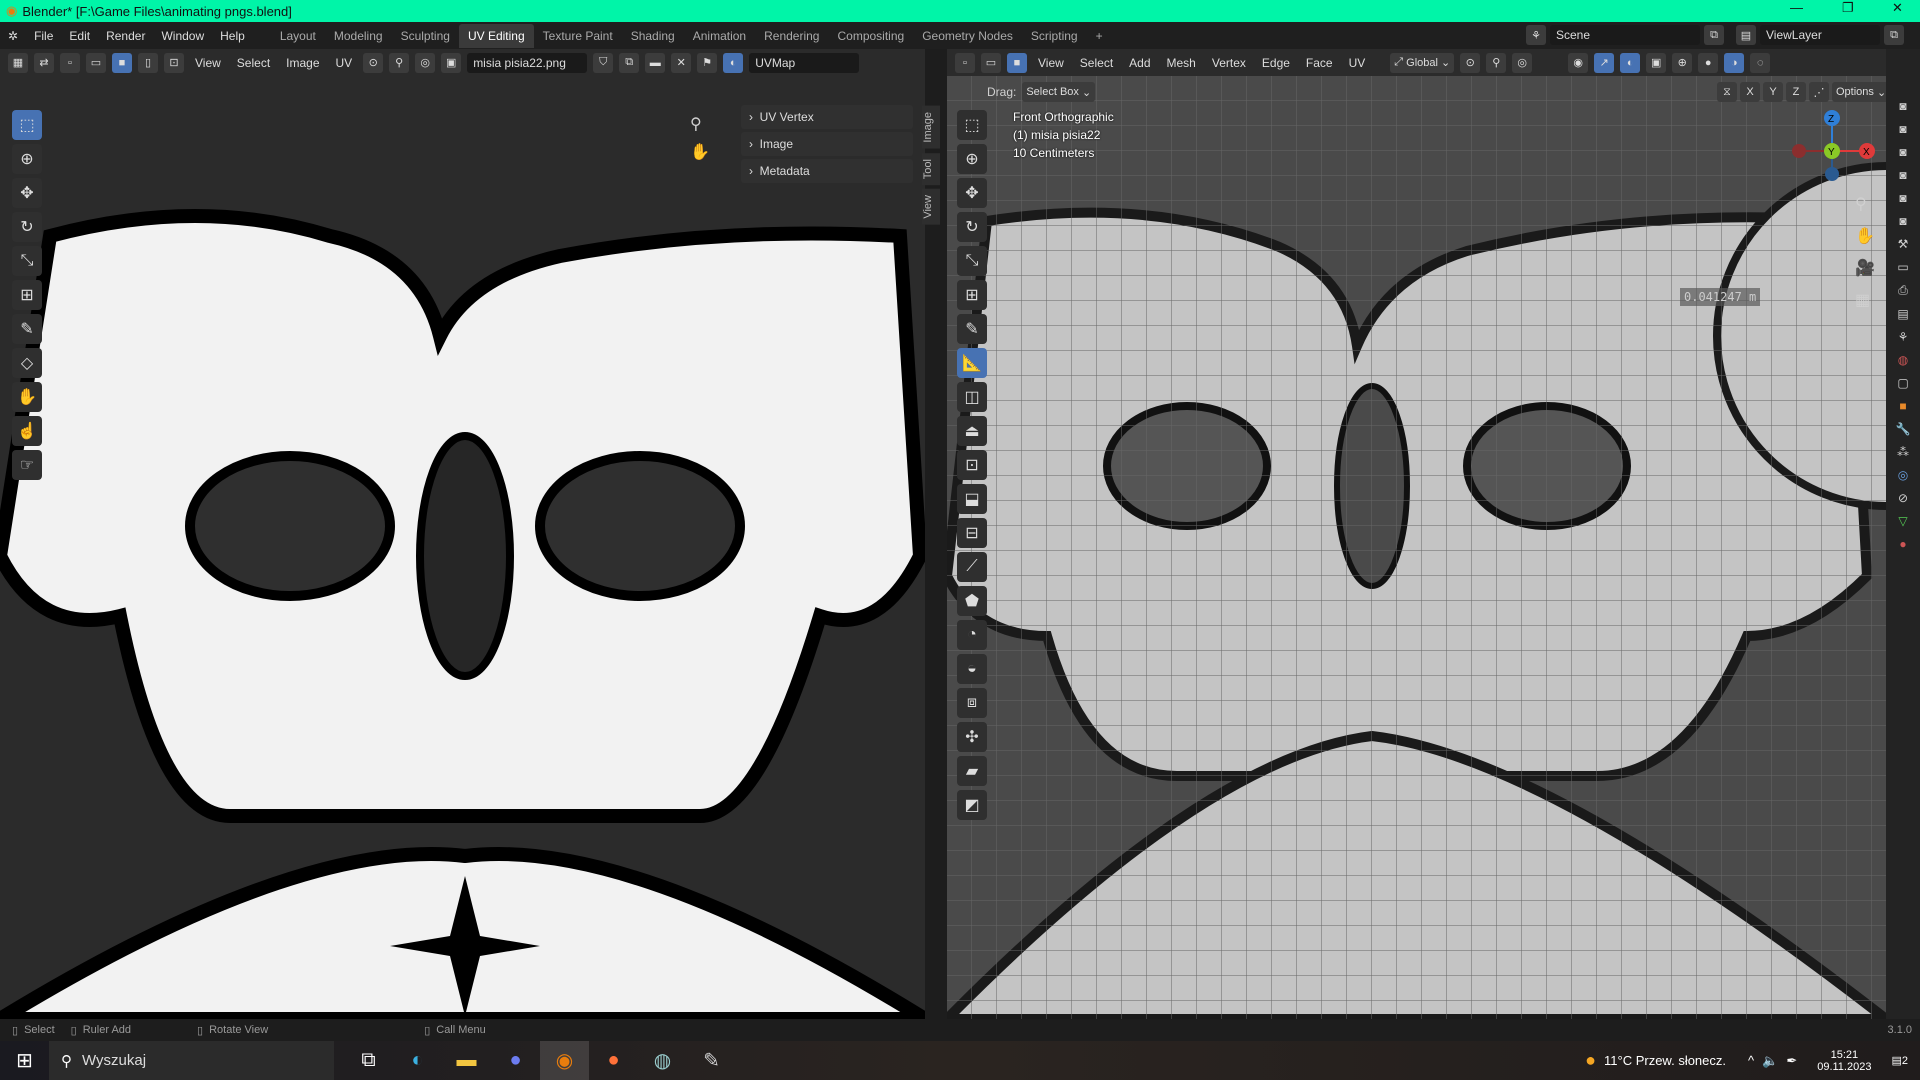  I want to click on measure-tool-icon: 📐, so click(972, 363).